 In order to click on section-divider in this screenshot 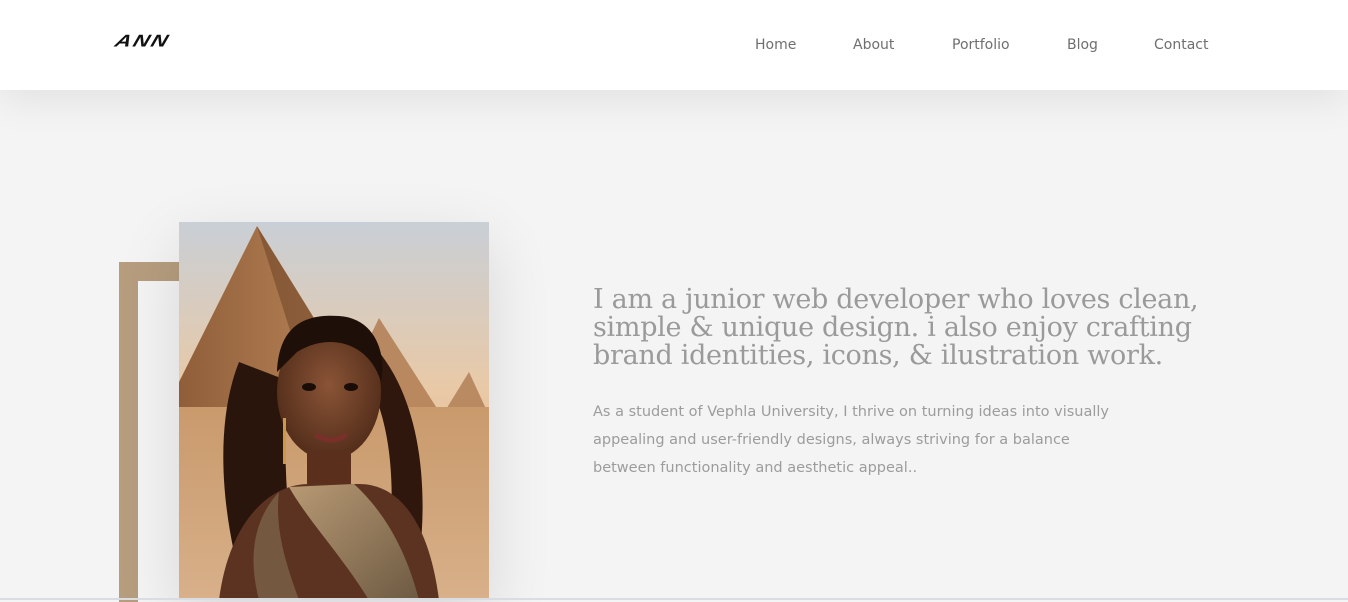, I will do `click(674, 599)`.